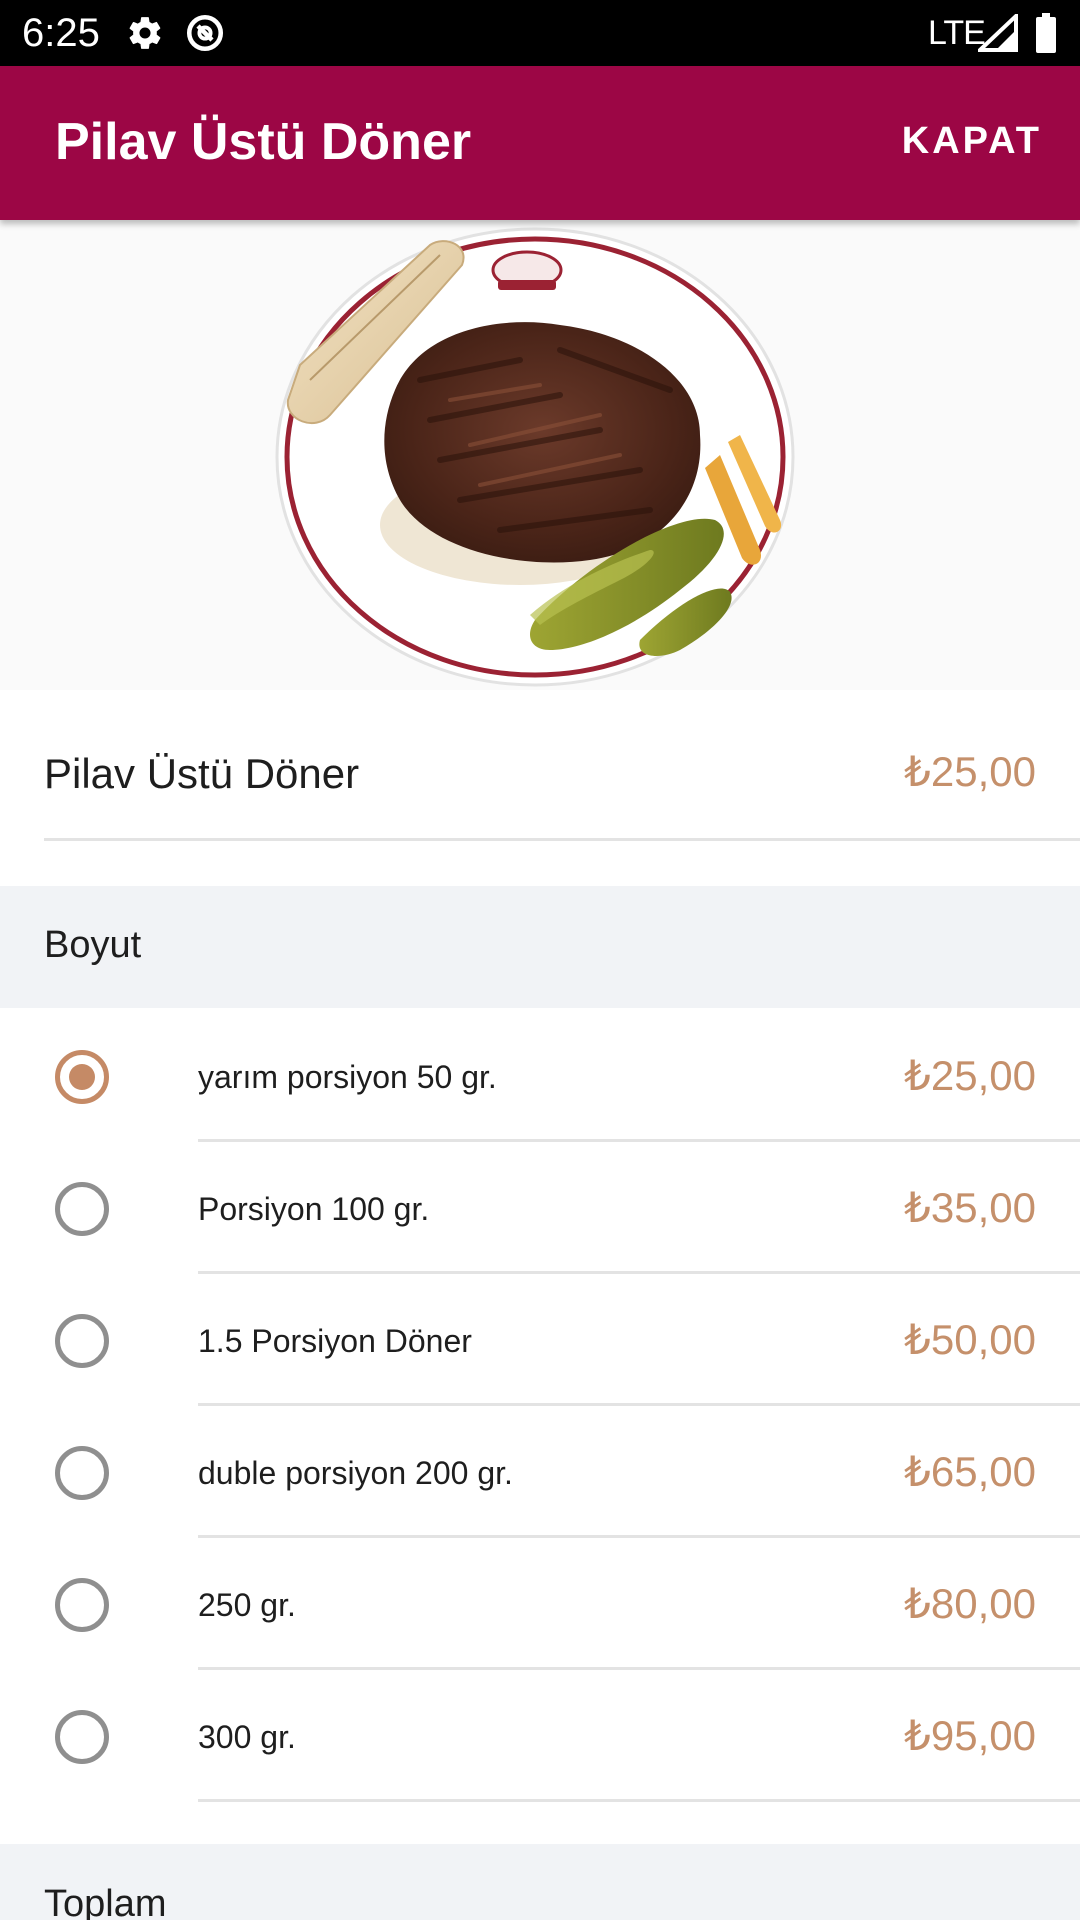 The image size is (1080, 1920). Describe the element at coordinates (970, 1471) in the screenshot. I see `option-price: ₺65,00` at that location.